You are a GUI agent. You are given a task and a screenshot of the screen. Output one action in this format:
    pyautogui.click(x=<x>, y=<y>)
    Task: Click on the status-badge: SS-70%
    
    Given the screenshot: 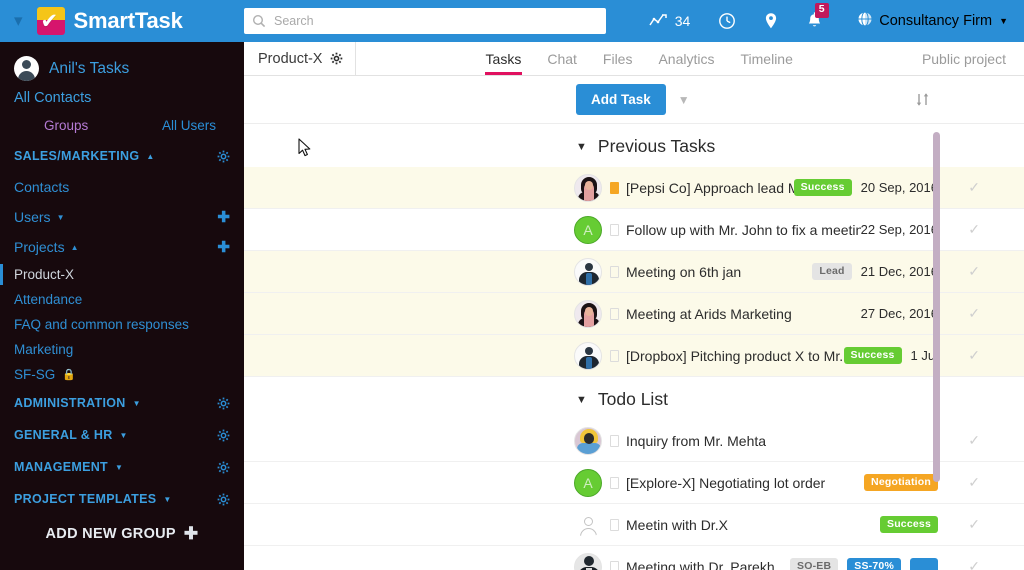 What is the action you would take?
    pyautogui.click(x=874, y=563)
    